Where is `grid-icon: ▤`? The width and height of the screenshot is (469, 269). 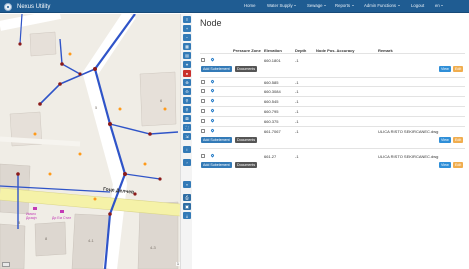
grid-icon: ▤ is located at coordinates (187, 55).